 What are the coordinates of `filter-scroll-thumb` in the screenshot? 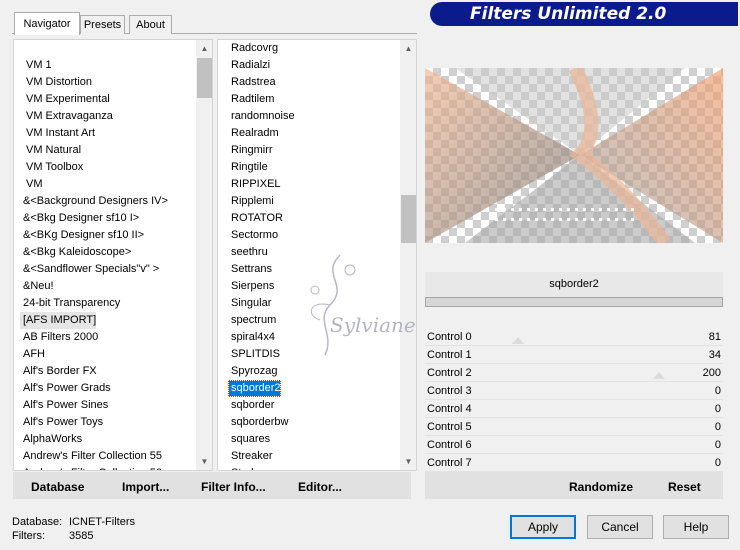 It's located at (408, 219).